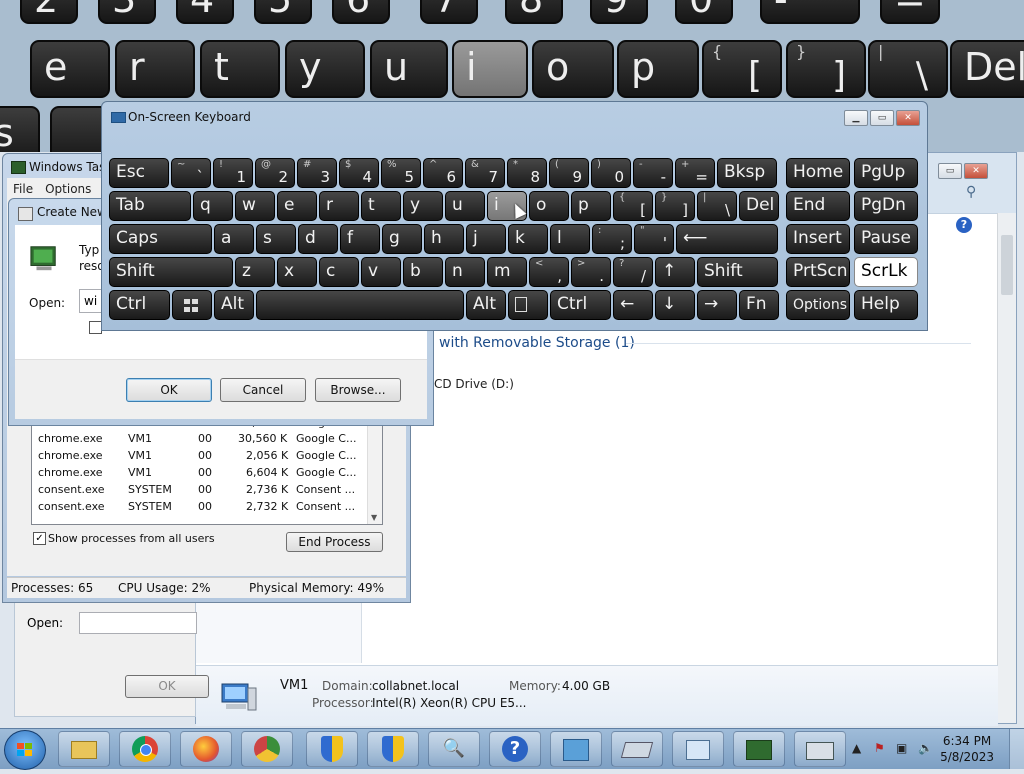 The width and height of the screenshot is (1024, 774). I want to click on menu-file: File, so click(23, 189).